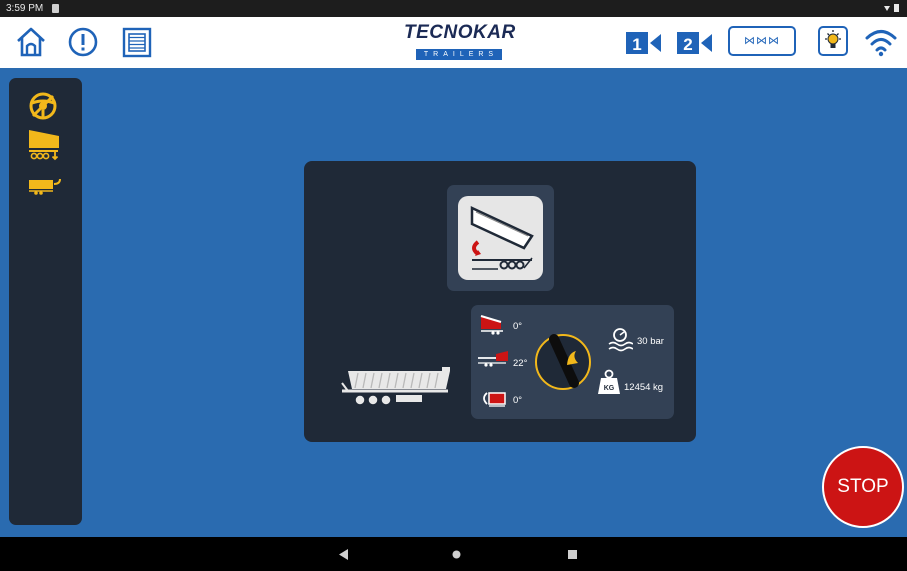  I want to click on camera-2-button: 2, so click(695, 43).